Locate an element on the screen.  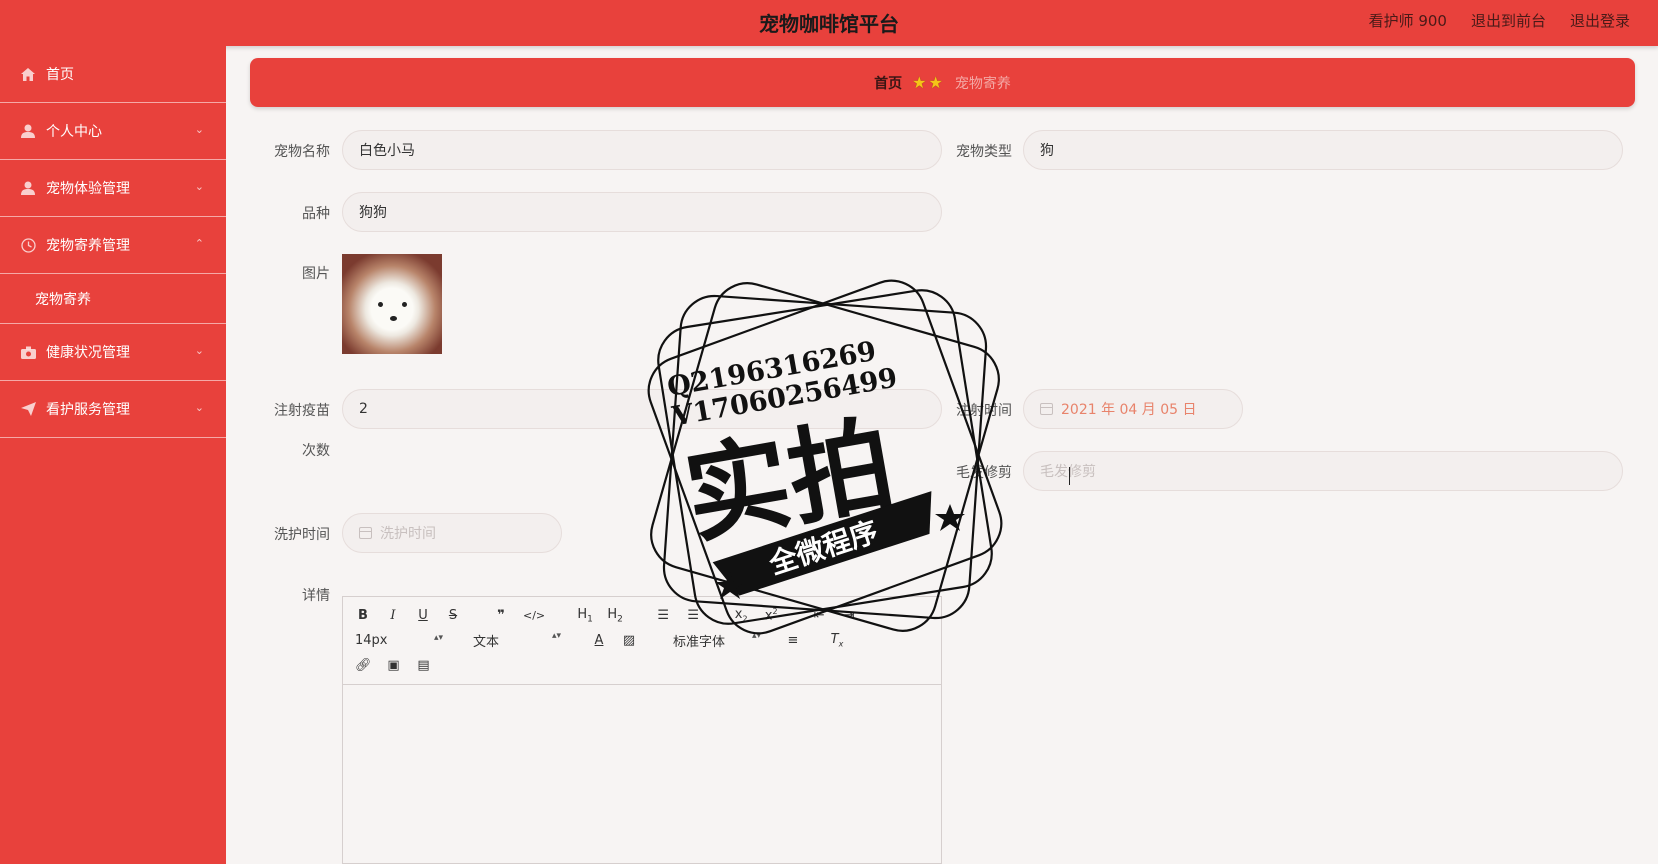
vaccine-count-value: 2 is located at coordinates (363, 409).